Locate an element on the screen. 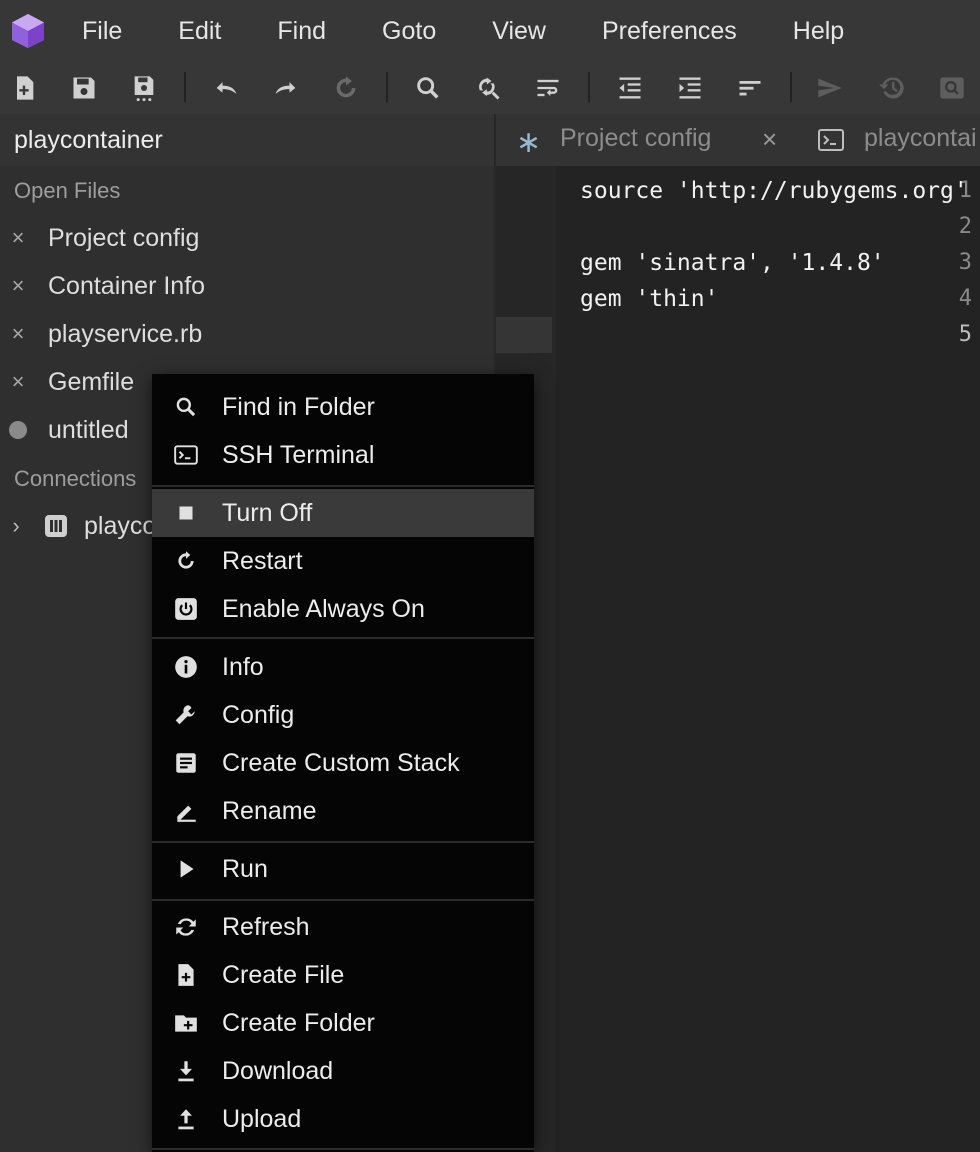  project-header: playcontainer is located at coordinates (247, 140).